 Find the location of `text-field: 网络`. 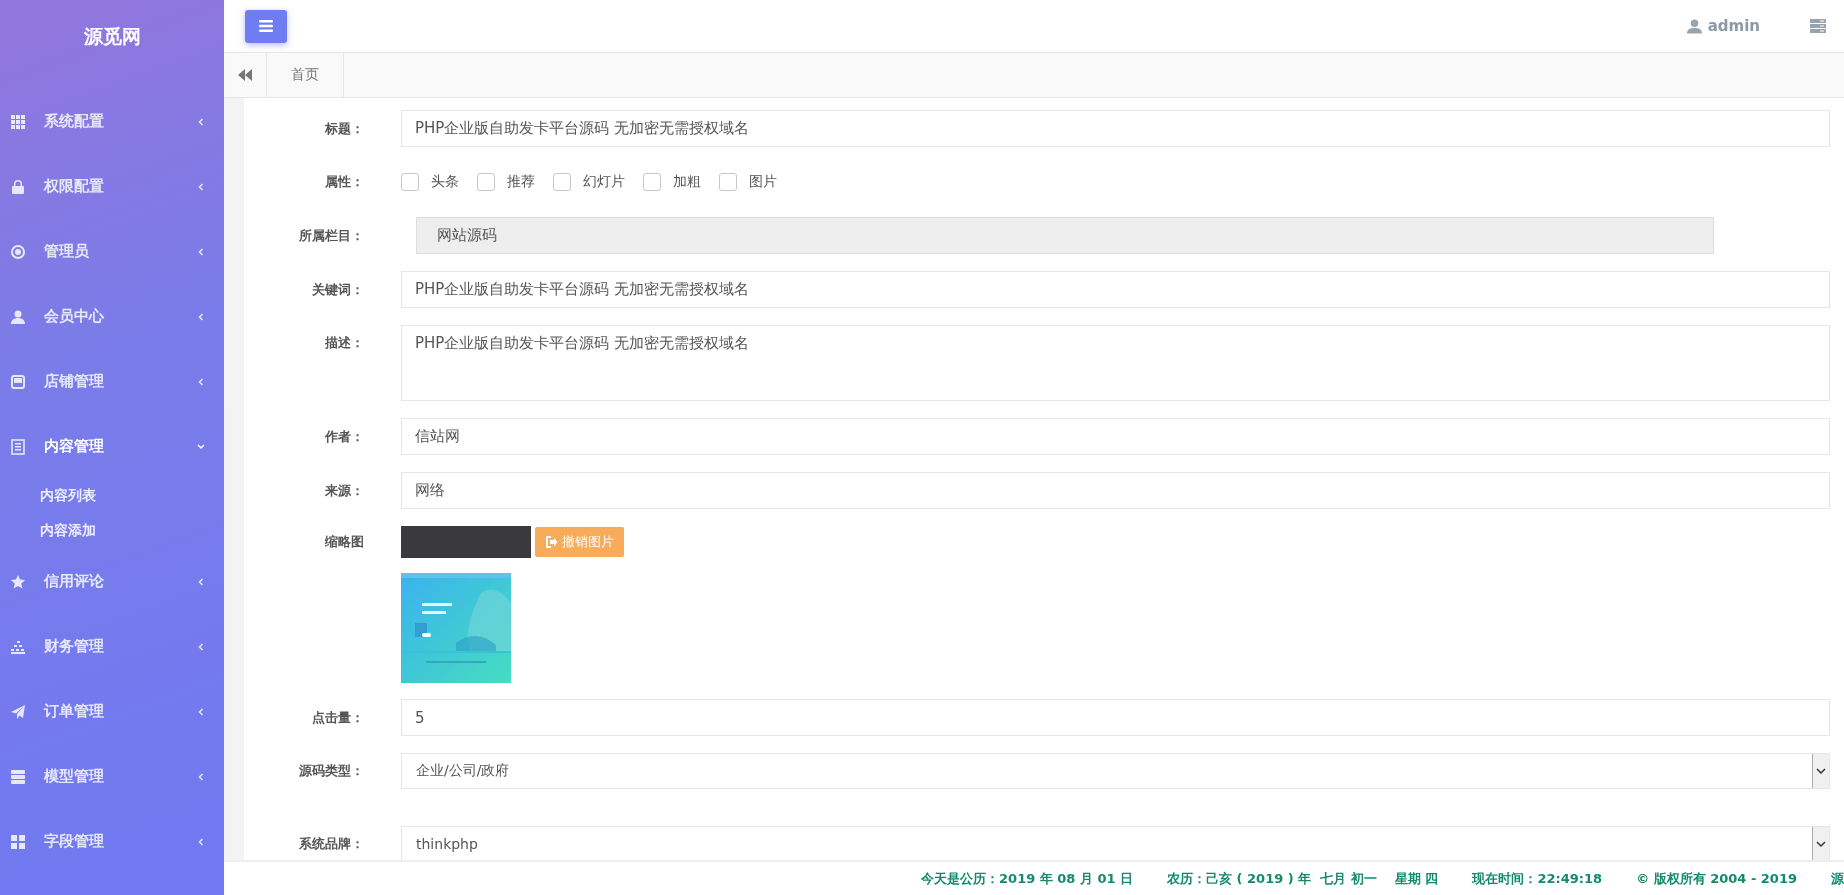

text-field: 网络 is located at coordinates (1115, 490).